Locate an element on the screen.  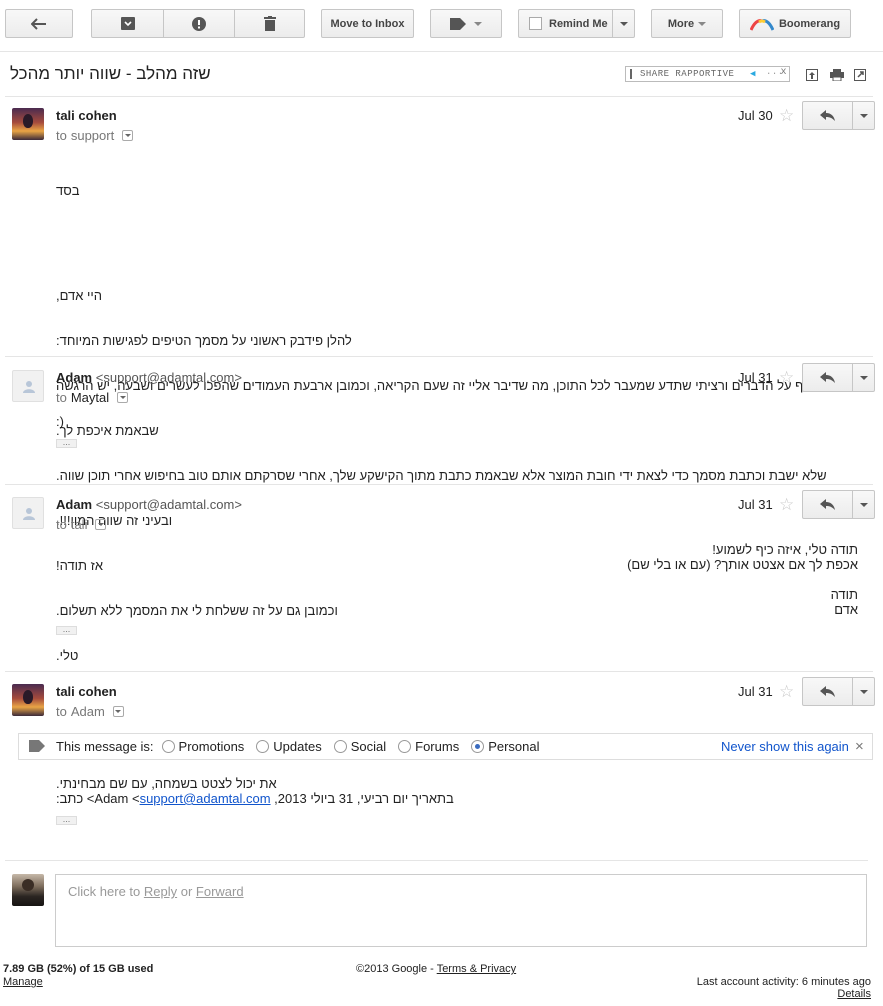
remind-me-button: Remind Me is located at coordinates (576, 23).